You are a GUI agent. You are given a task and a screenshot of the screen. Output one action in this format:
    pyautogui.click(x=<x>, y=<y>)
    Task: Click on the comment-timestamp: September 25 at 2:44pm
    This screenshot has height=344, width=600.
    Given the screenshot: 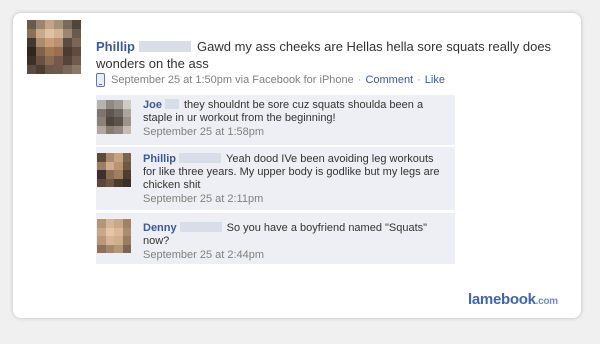 What is the action you would take?
    pyautogui.click(x=204, y=255)
    